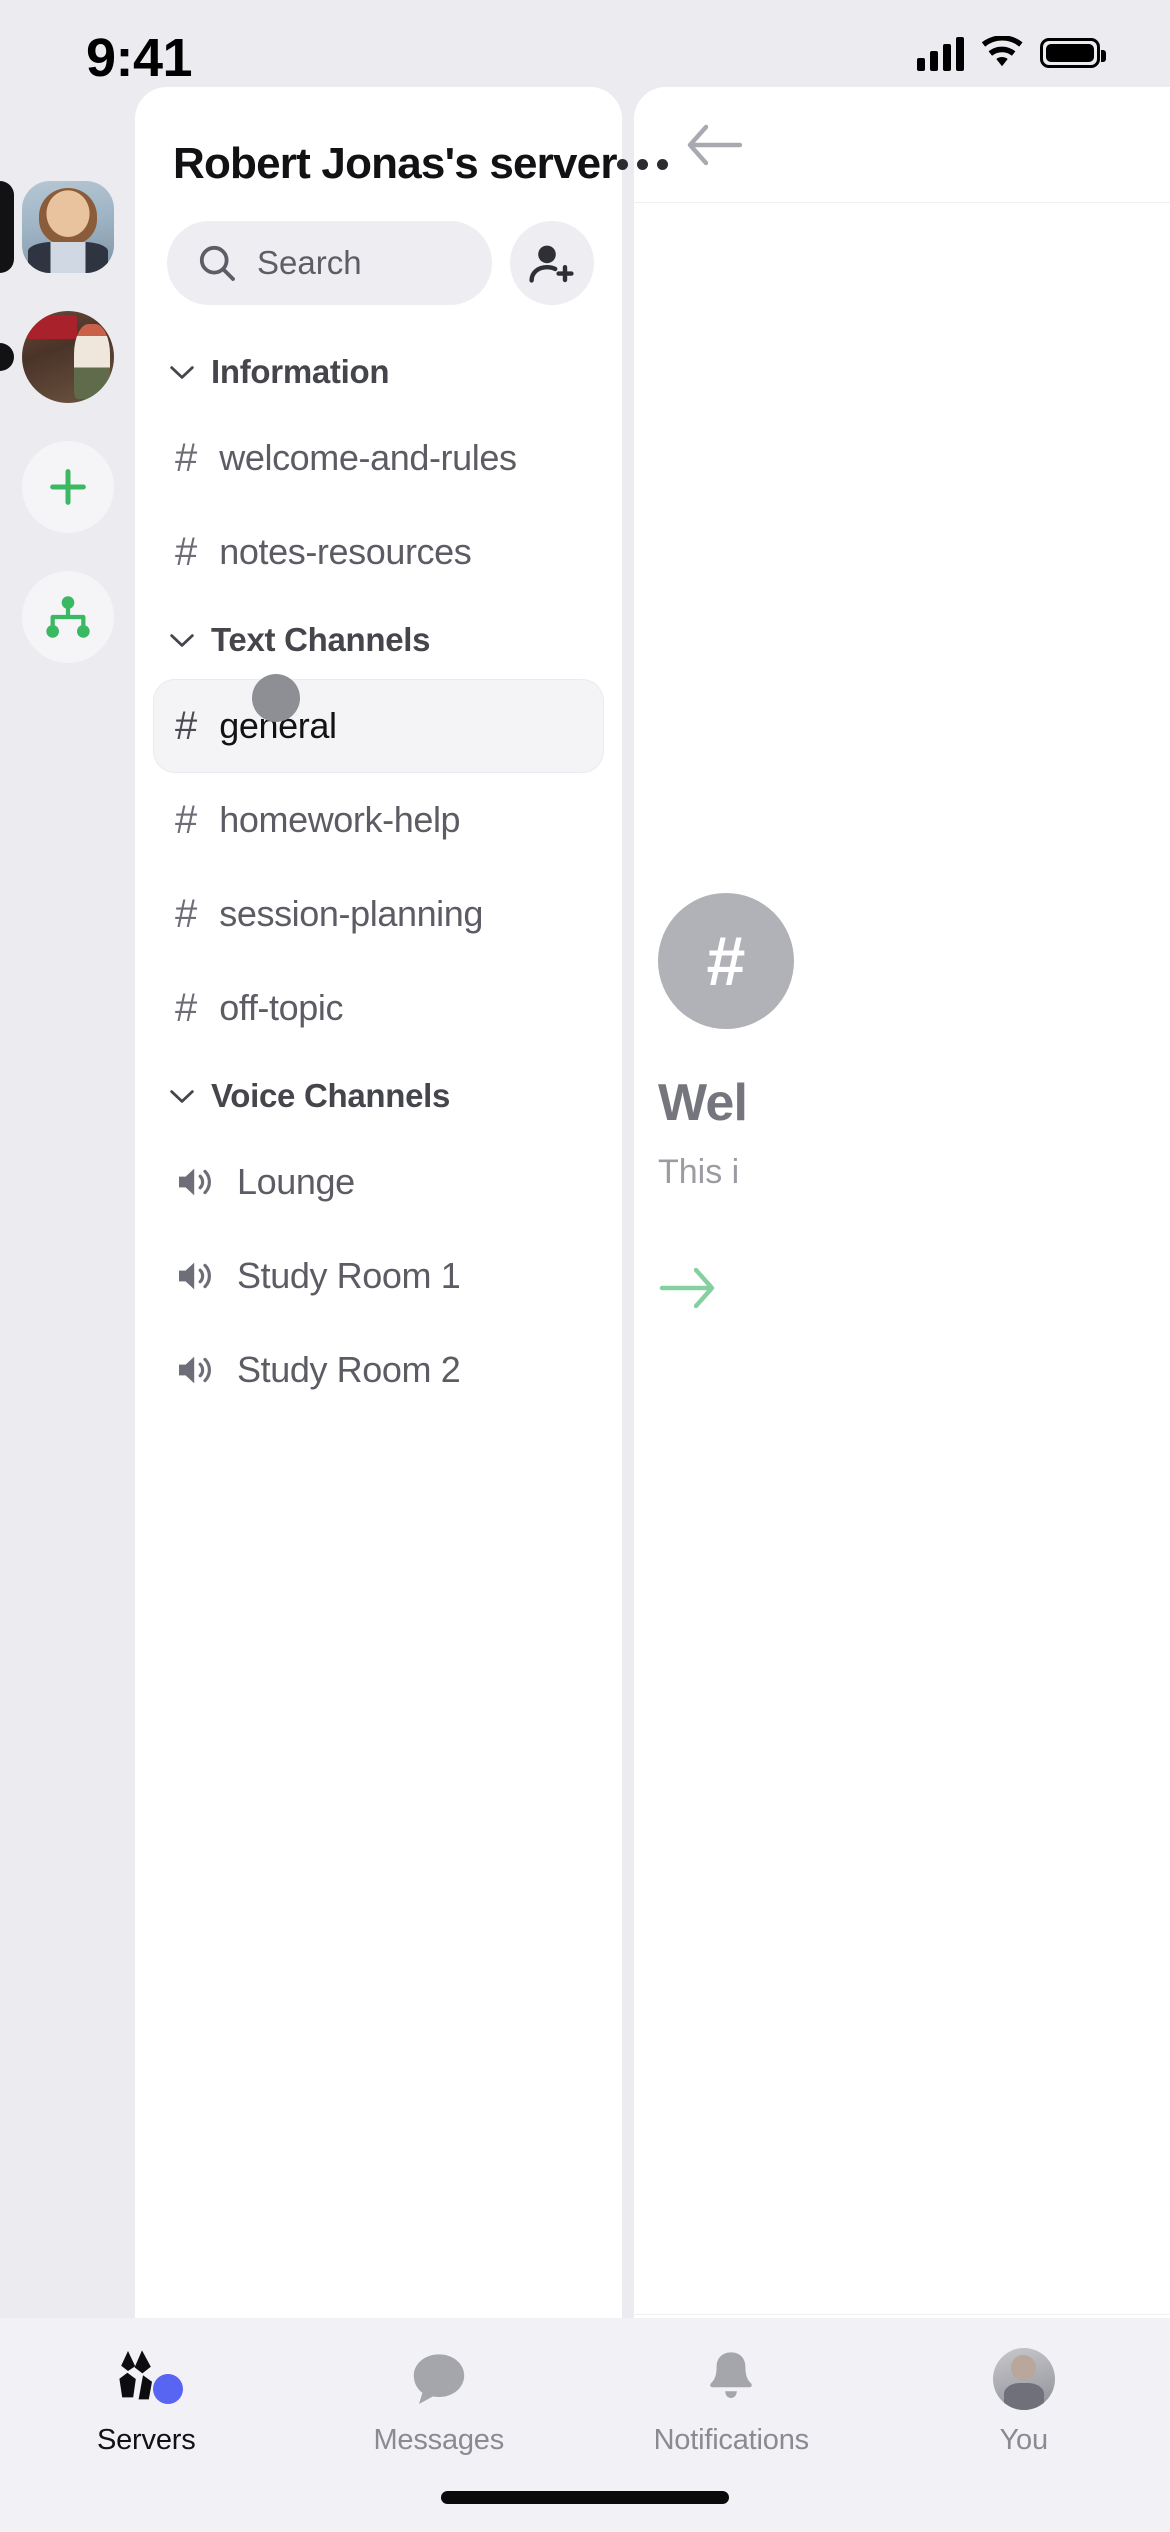 The height and width of the screenshot is (2532, 1170). Describe the element at coordinates (438, 2379) in the screenshot. I see `message-bubble-icon` at that location.